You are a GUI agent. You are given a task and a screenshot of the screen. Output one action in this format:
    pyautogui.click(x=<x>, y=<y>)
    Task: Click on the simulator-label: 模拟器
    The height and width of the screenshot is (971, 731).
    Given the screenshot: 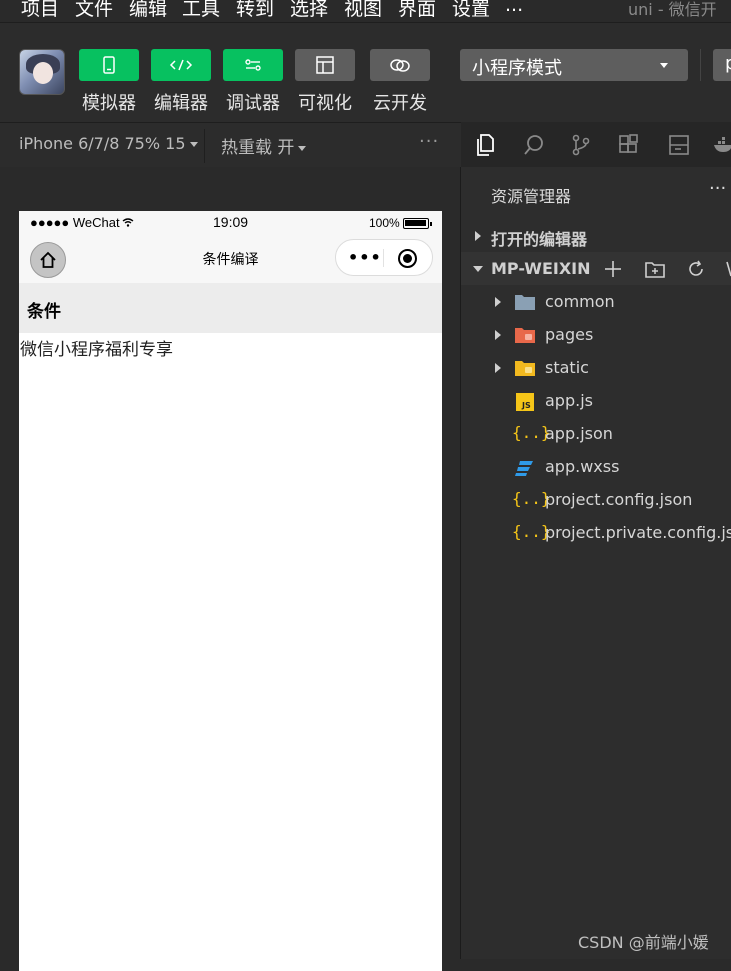 What is the action you would take?
    pyautogui.click(x=109, y=103)
    